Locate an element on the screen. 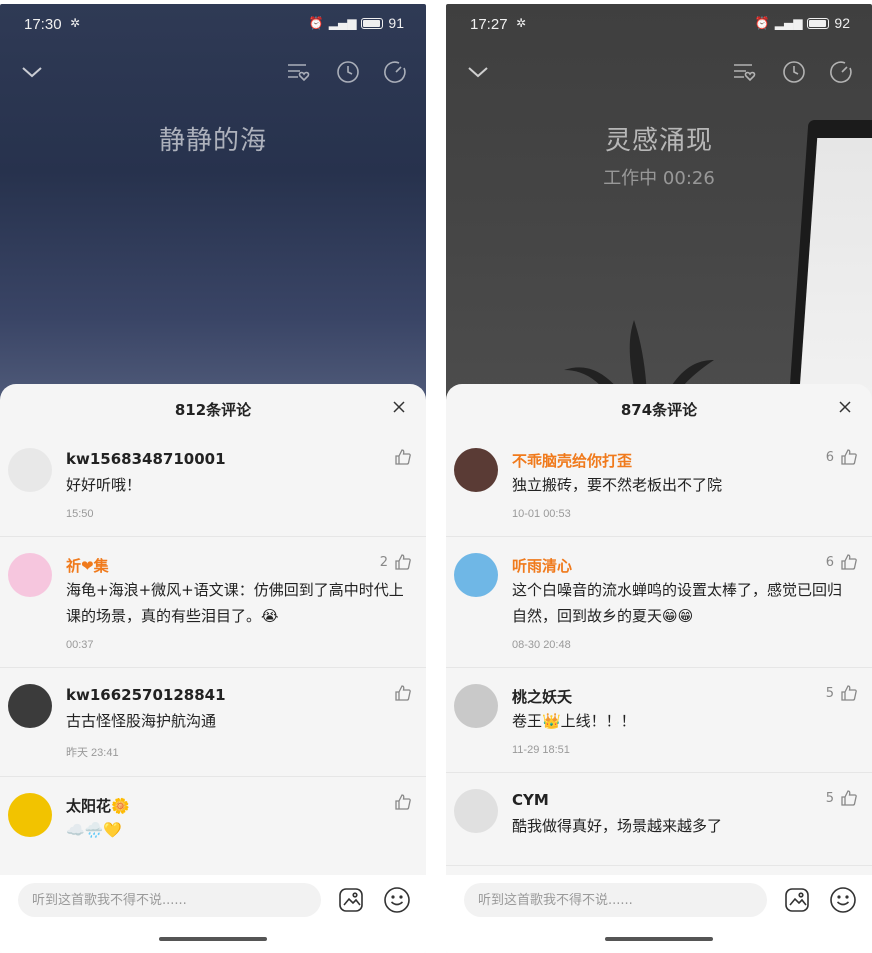 Image resolution: width=872 pixels, height=953 pixels. comment-text: 这个白噪音的流水蝉鸣的设置太棒了，感觉已回归自然，回到故乡的夏天😁😁 is located at coordinates (677, 603).